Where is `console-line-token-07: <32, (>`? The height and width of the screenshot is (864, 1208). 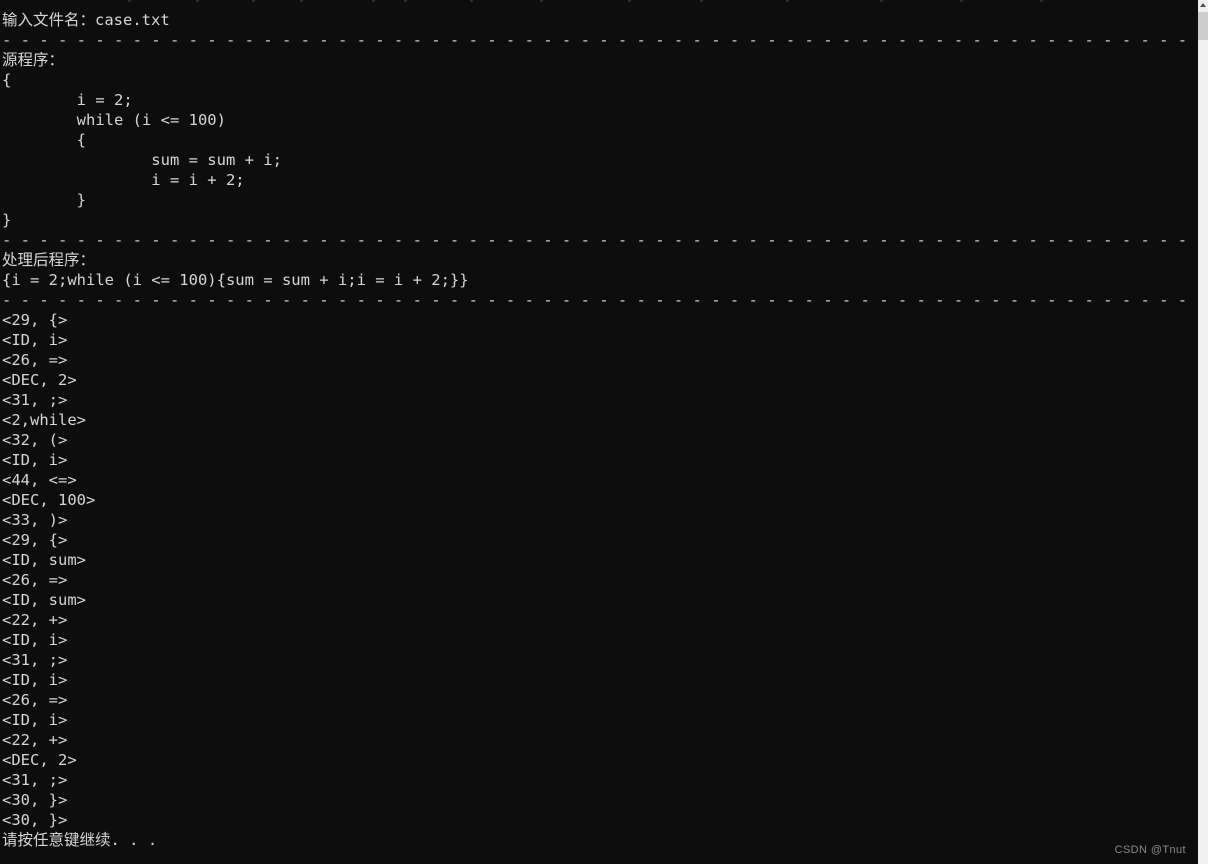 console-line-token-07: <32, (> is located at coordinates (35, 440).